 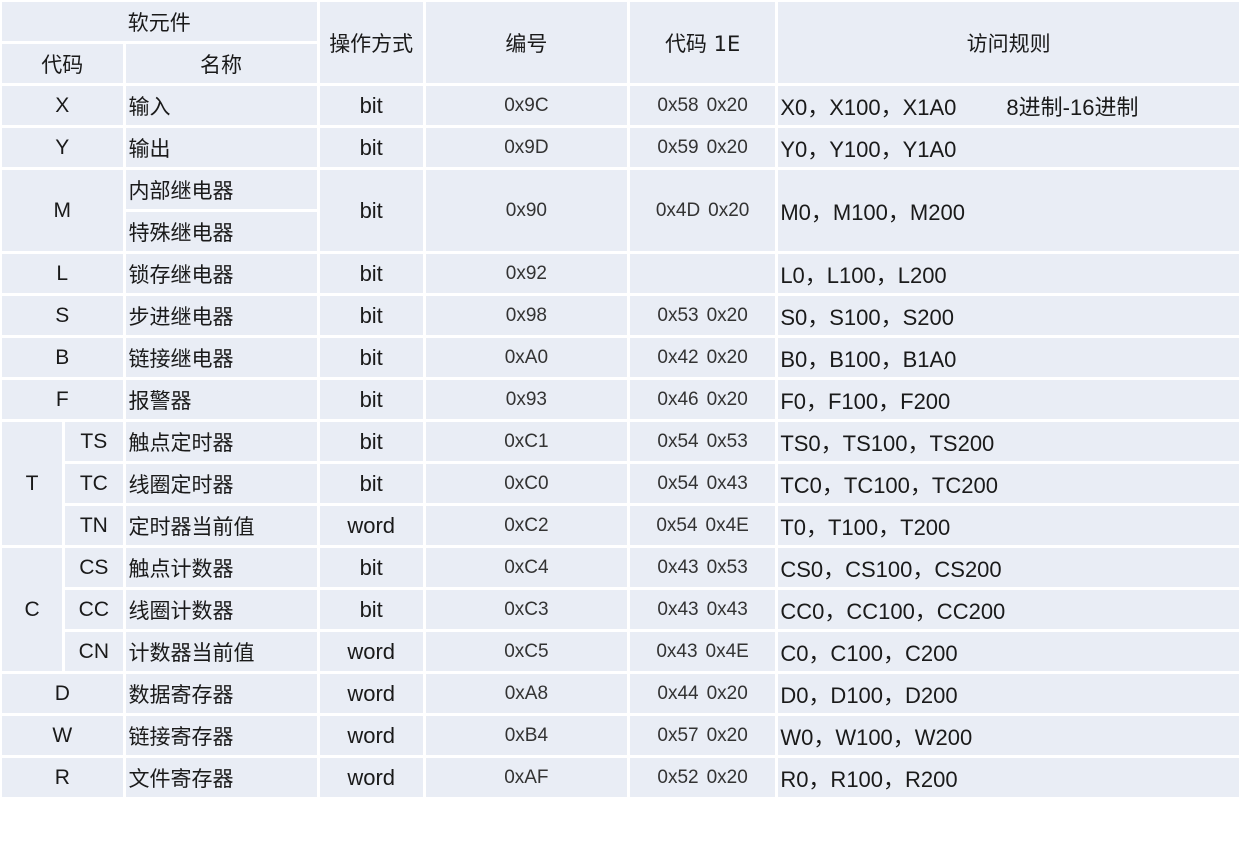 I want to click on code-1e-byte-1: 0x42, so click(x=678, y=357).